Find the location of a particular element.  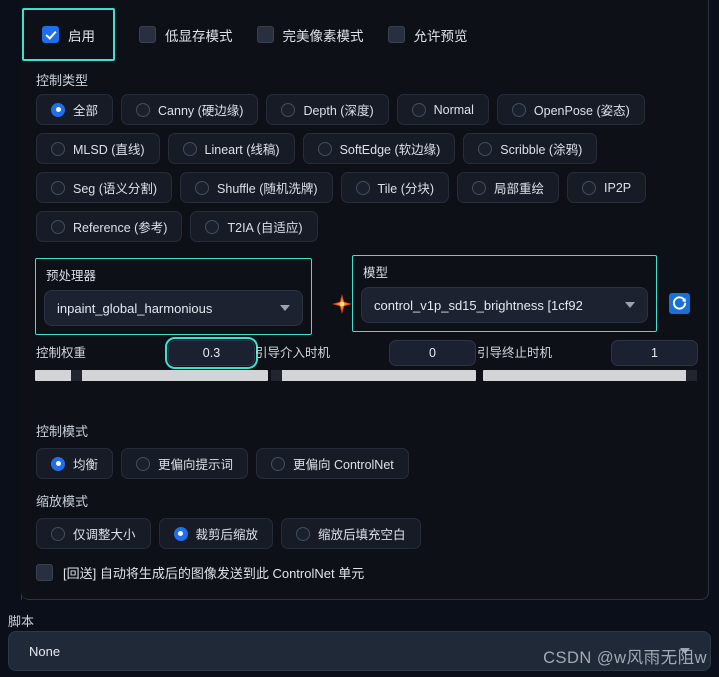

control-type-tile: Tile (分块) is located at coordinates (395, 187).